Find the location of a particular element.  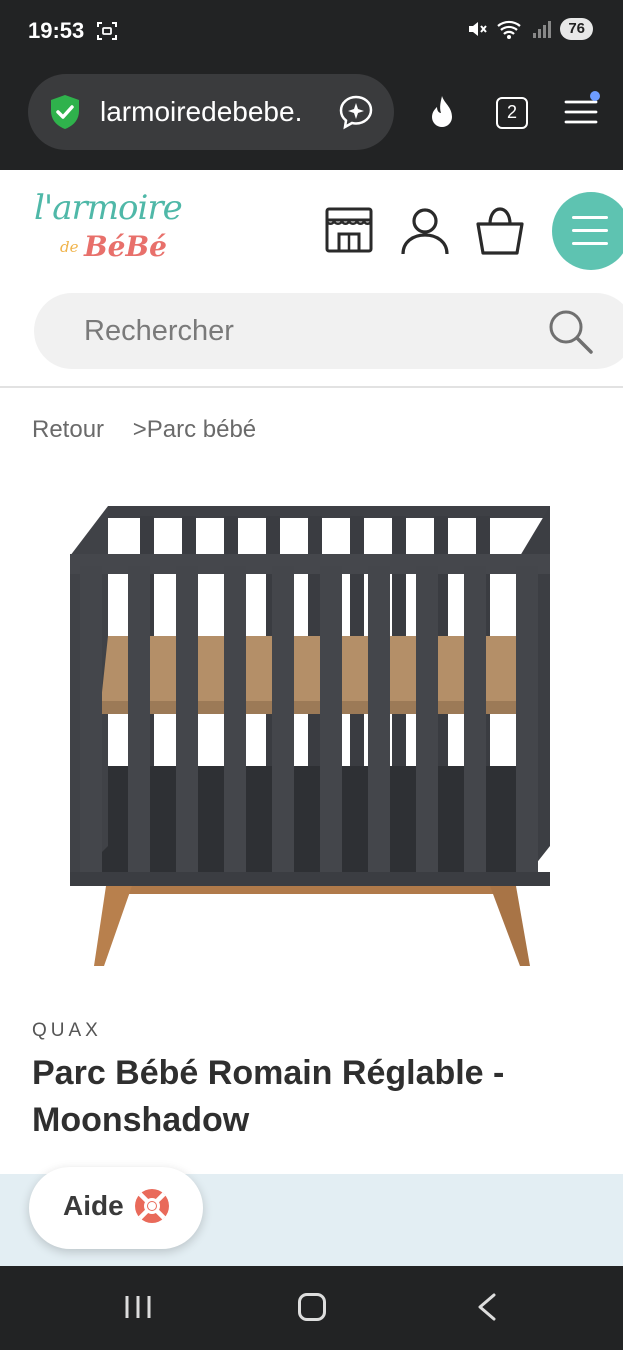

assistant-icon is located at coordinates (356, 112).